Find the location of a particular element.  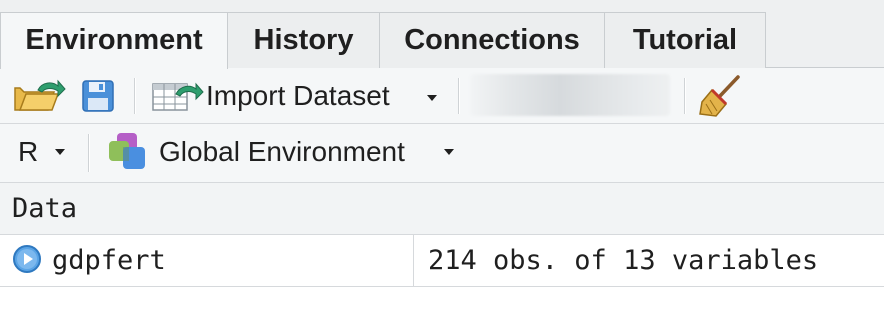

import-table-icon is located at coordinates (178, 98).